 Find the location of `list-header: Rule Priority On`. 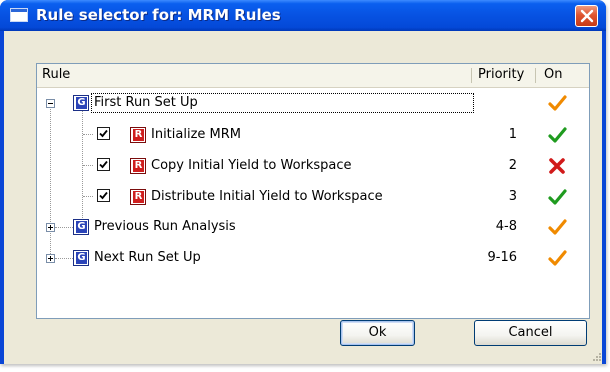

list-header: Rule Priority On is located at coordinates (313, 76).